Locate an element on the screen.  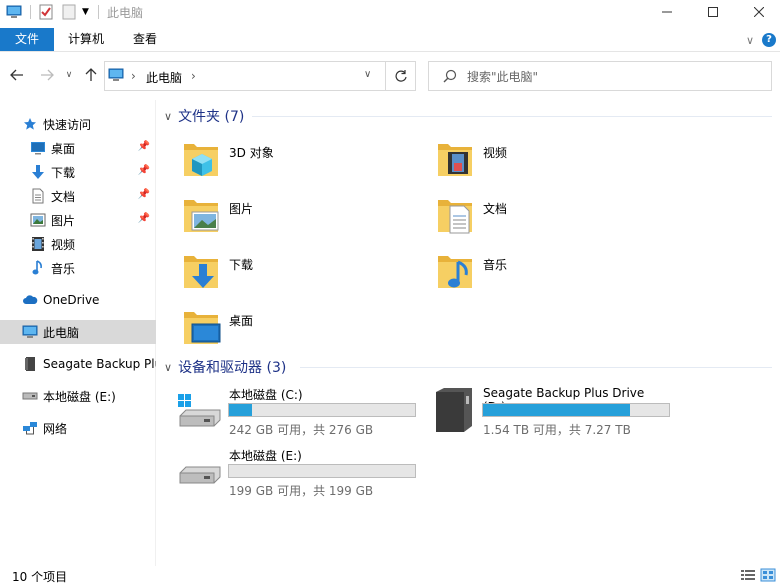
maximize-button is located at coordinates (713, 12).